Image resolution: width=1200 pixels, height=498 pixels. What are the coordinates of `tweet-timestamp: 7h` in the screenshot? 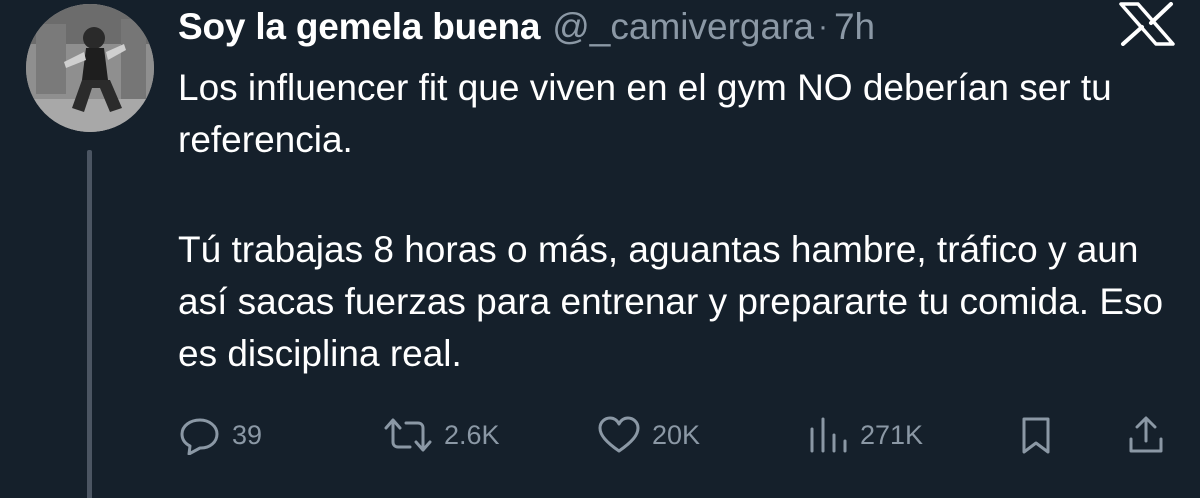 It's located at (854, 27).